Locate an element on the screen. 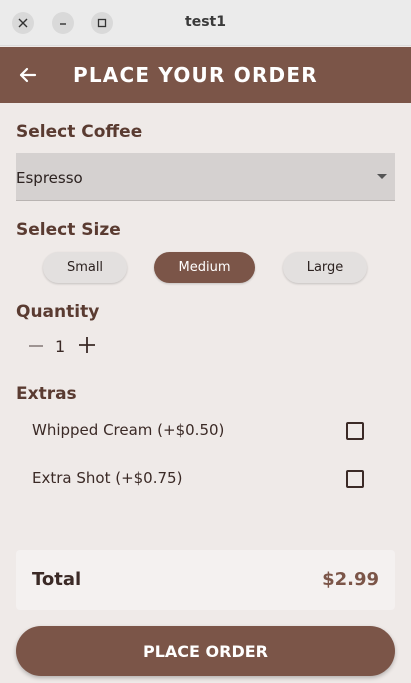  size-chip-large: Large is located at coordinates (325, 267).